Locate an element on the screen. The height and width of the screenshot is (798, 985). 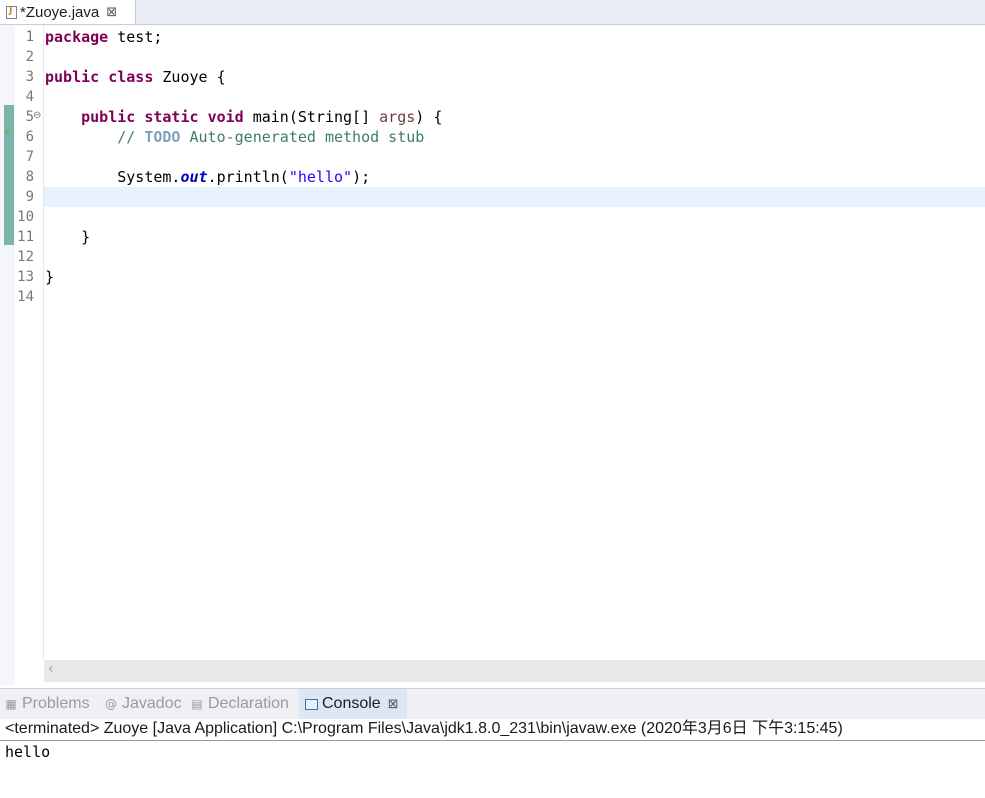
tab-javadoc: @ Javadoc is located at coordinates (143, 704).